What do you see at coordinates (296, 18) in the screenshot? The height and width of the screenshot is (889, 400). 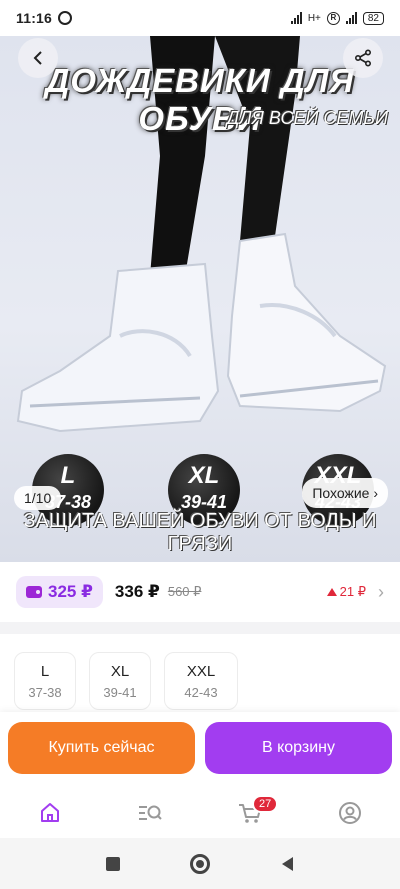 I see `signal-icon` at bounding box center [296, 18].